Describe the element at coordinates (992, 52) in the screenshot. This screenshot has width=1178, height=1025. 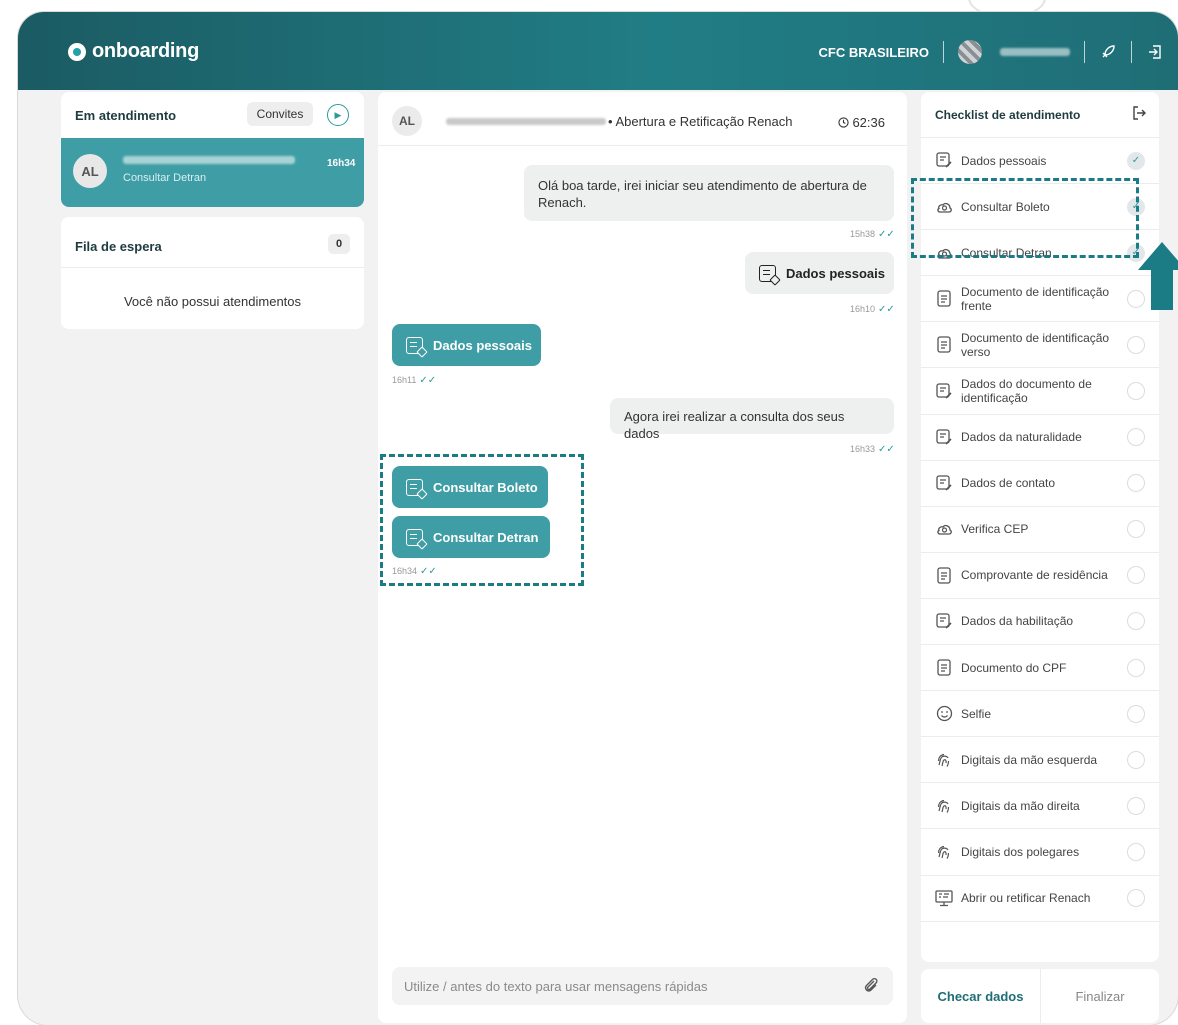
I see `header-right: CFC BRASILEIRO` at that location.